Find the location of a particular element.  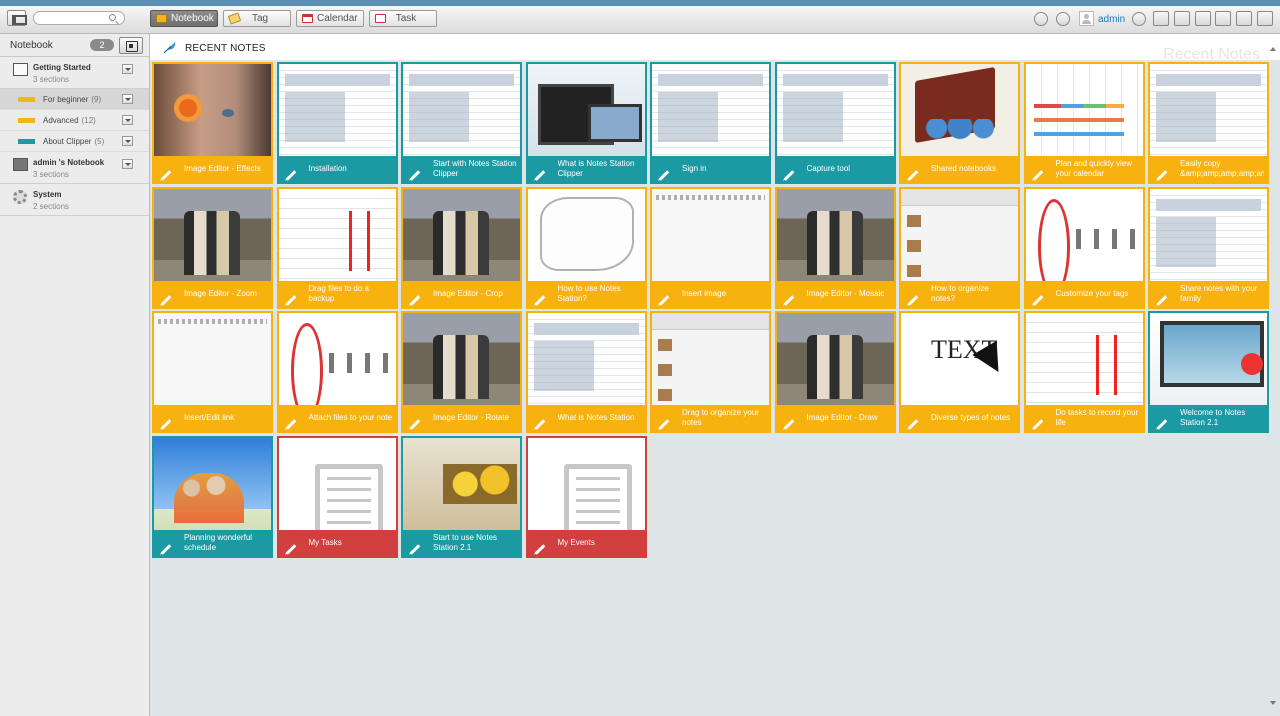

section-about-clipper: About Clipper (5) is located at coordinates (74, 141).